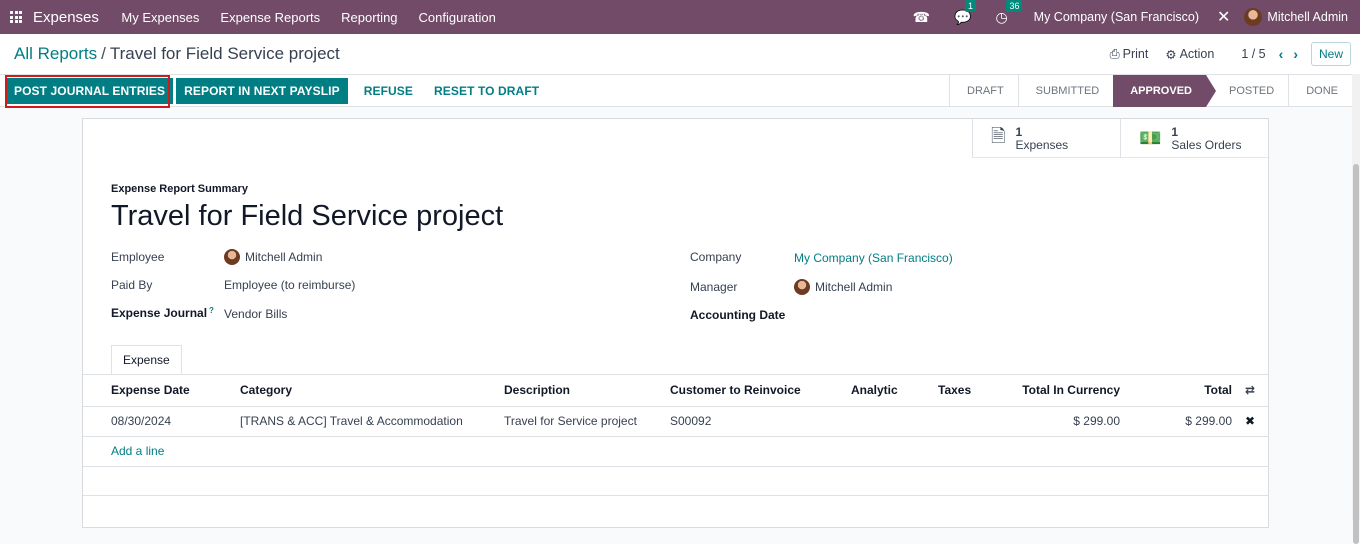  Describe the element at coordinates (90, 91) in the screenshot. I see `post-journal-entries-button: POST JOURNAL ENTRIES` at that location.